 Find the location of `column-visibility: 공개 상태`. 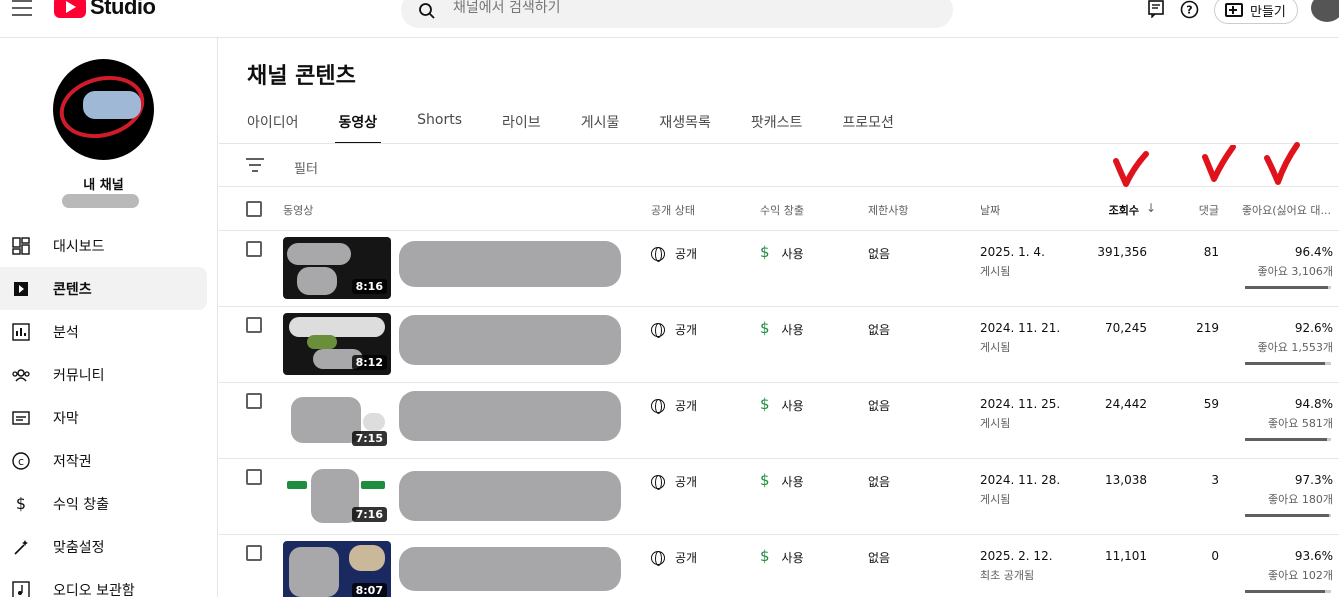

column-visibility: 공개 상태 is located at coordinates (673, 210).